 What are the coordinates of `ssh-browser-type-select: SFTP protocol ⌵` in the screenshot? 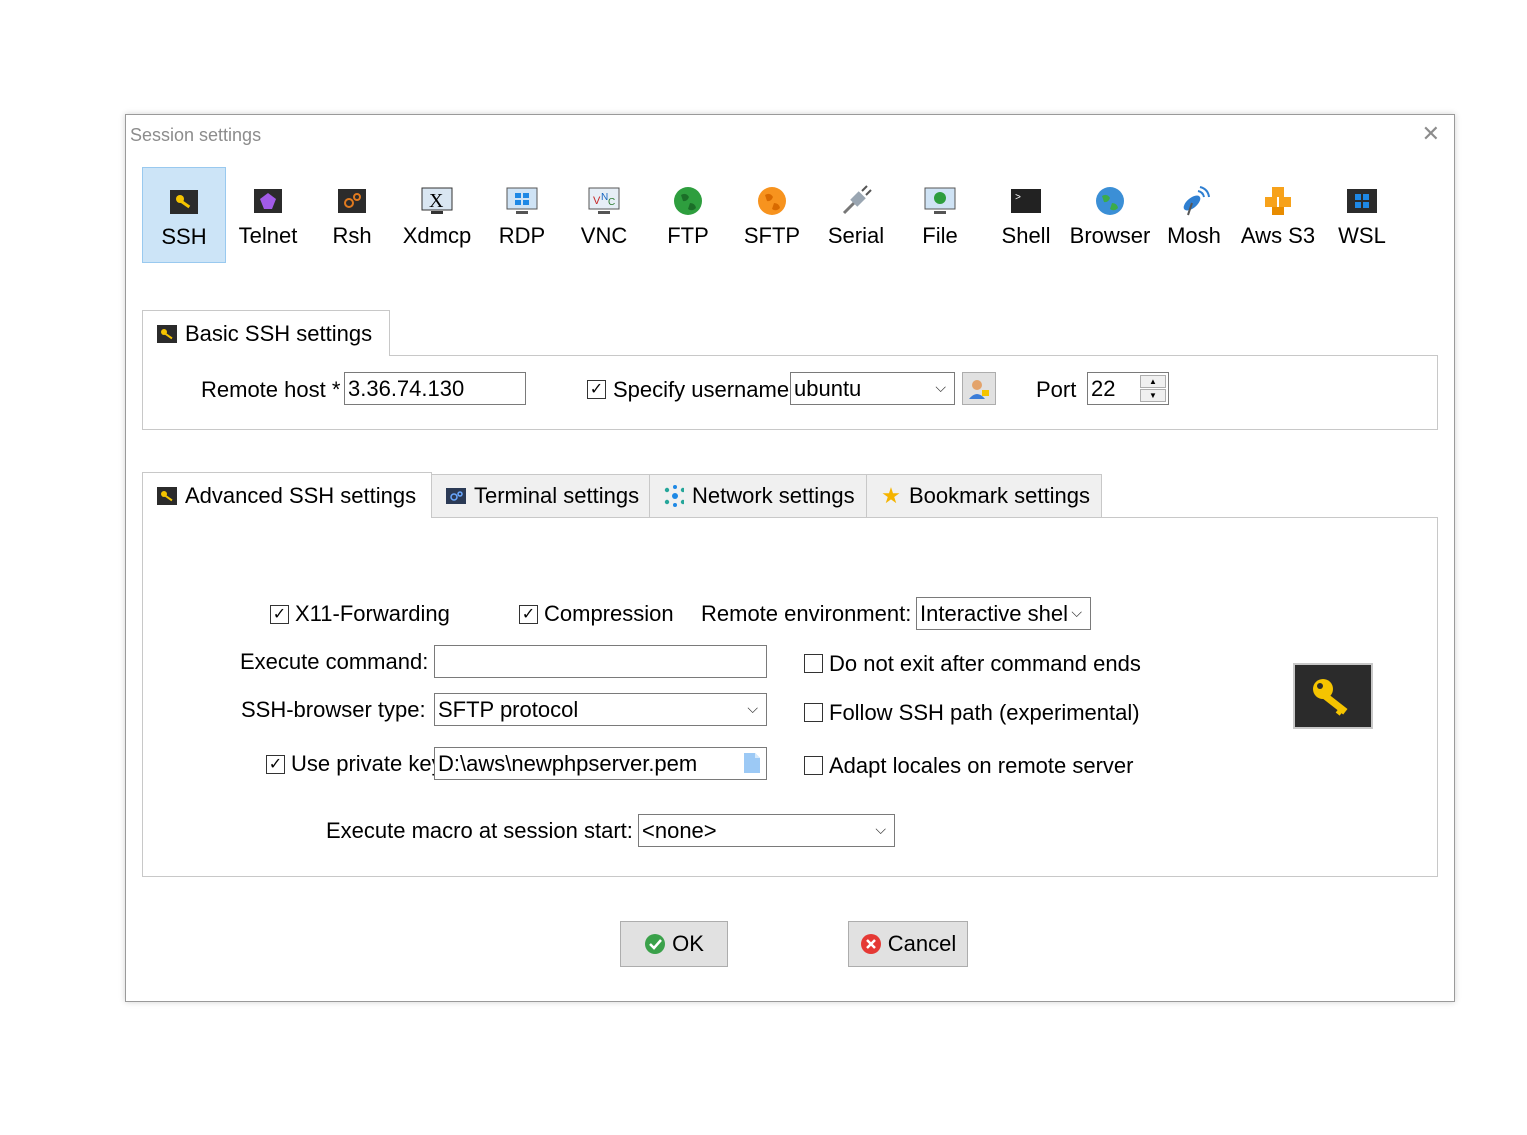 It's located at (600, 709).